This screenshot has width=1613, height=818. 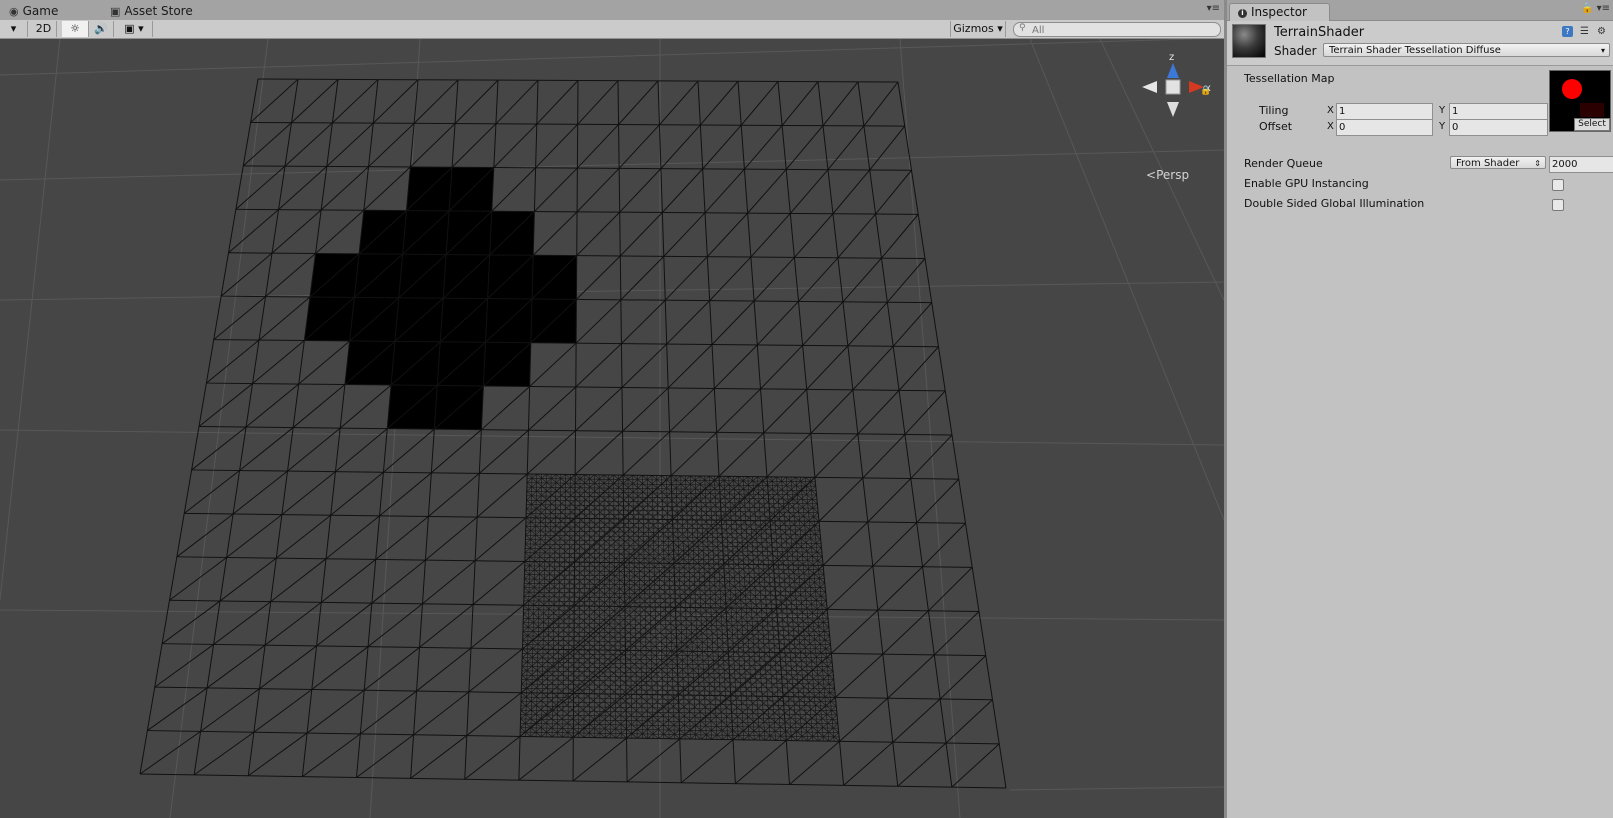 What do you see at coordinates (1384, 127) in the screenshot?
I see `offset-x-field` at bounding box center [1384, 127].